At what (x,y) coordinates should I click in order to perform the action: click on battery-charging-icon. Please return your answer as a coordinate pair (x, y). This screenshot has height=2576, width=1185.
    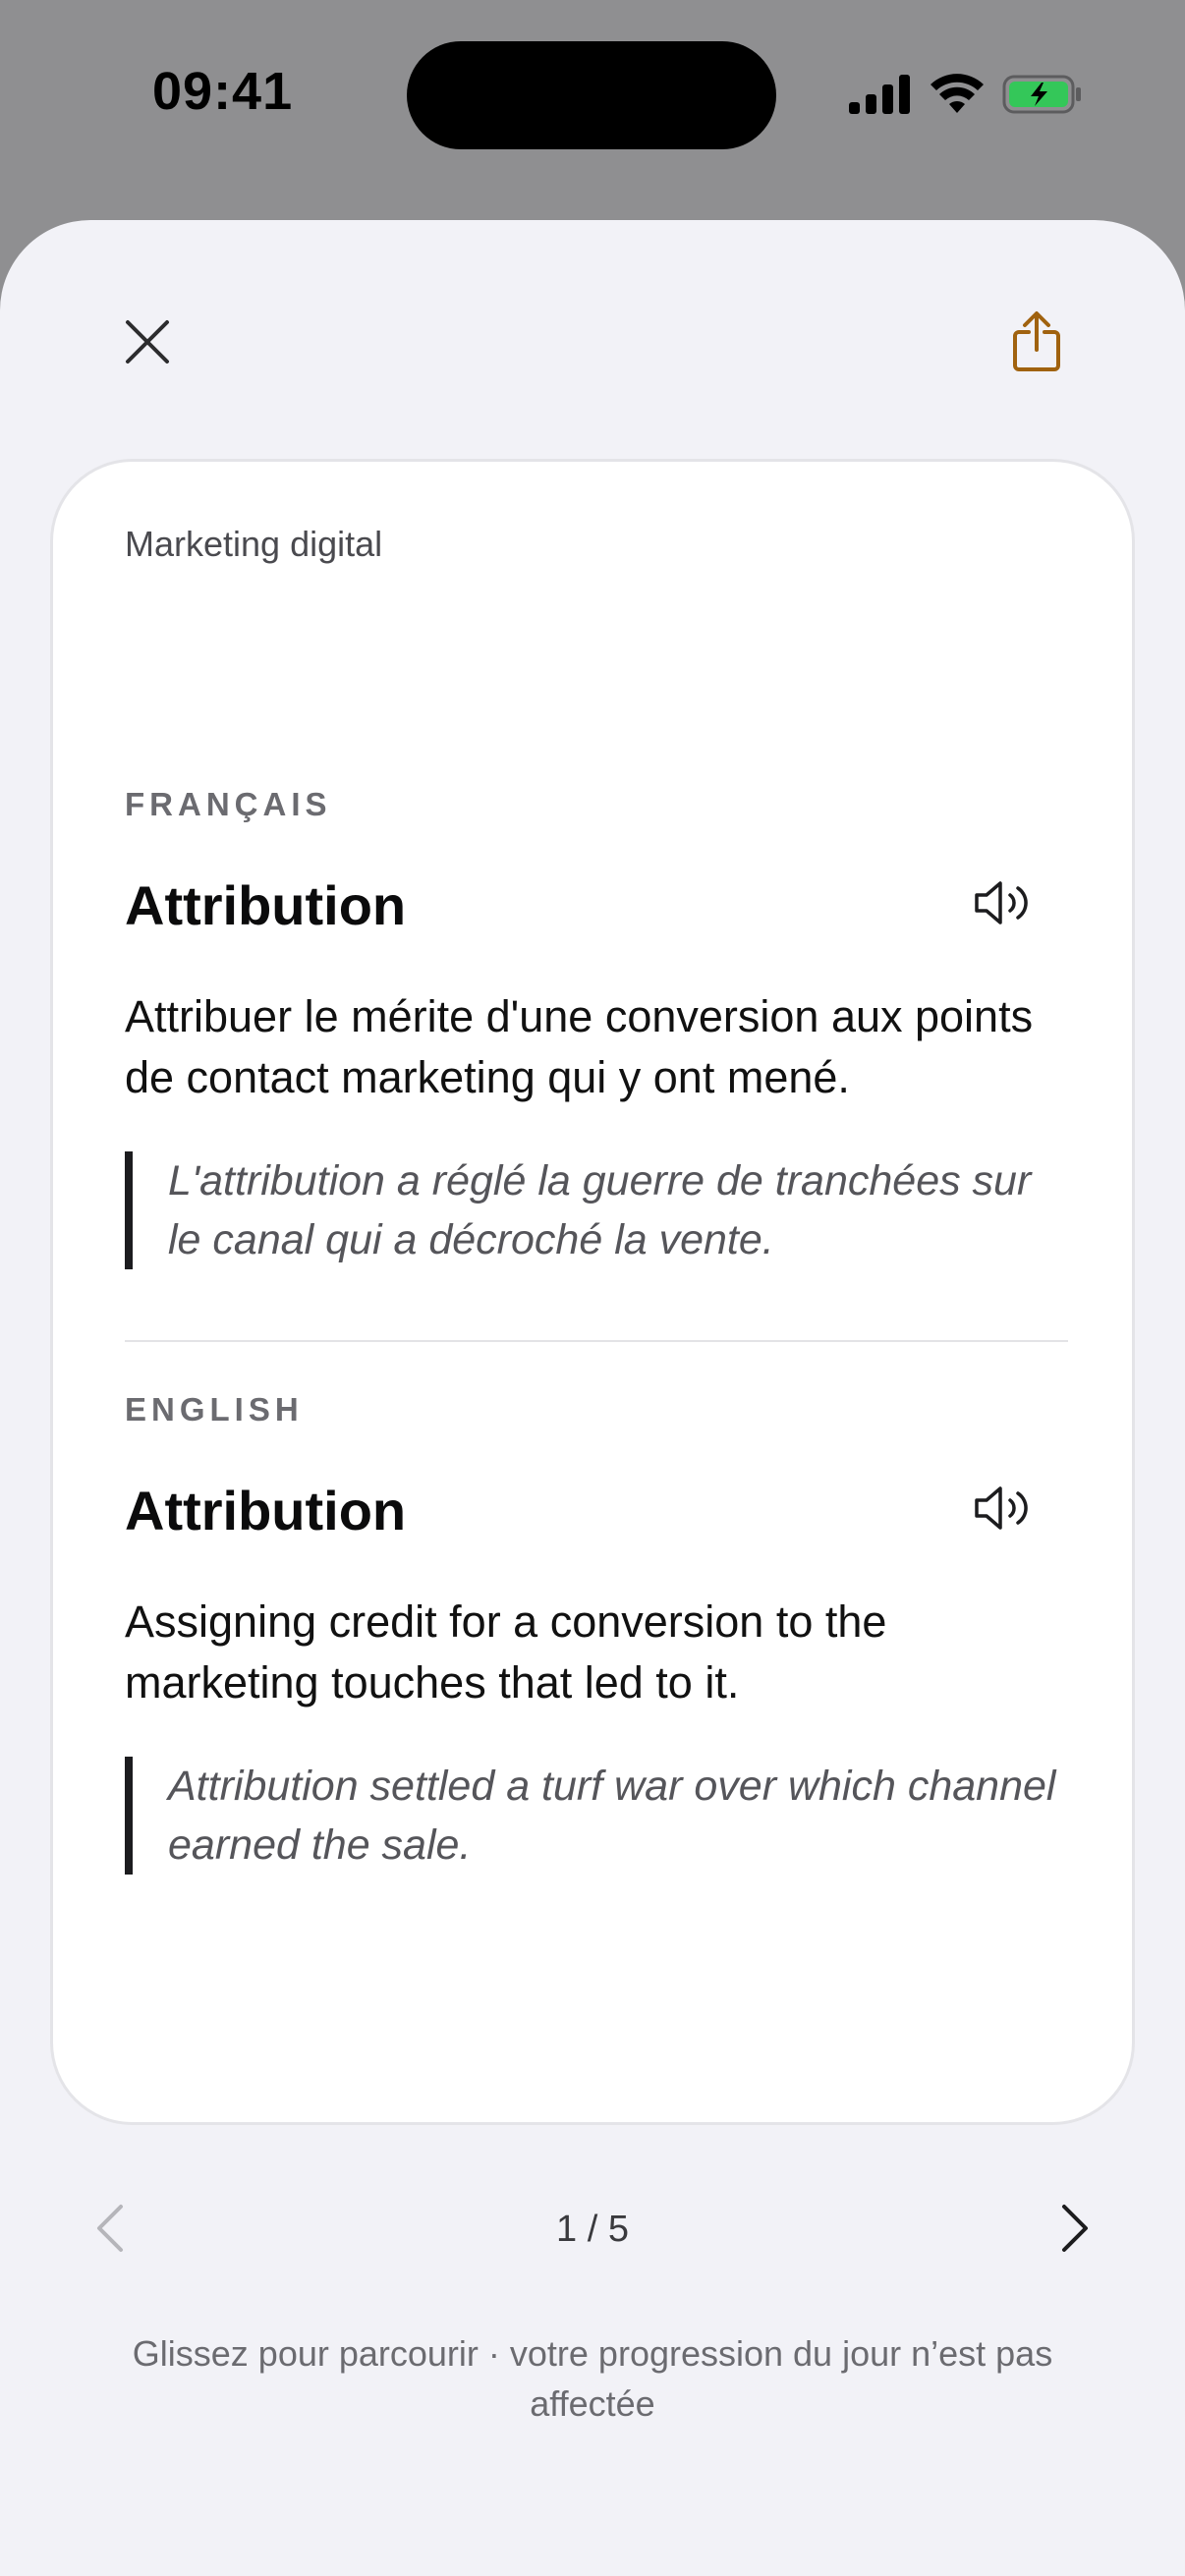
    Looking at the image, I should click on (1042, 97).